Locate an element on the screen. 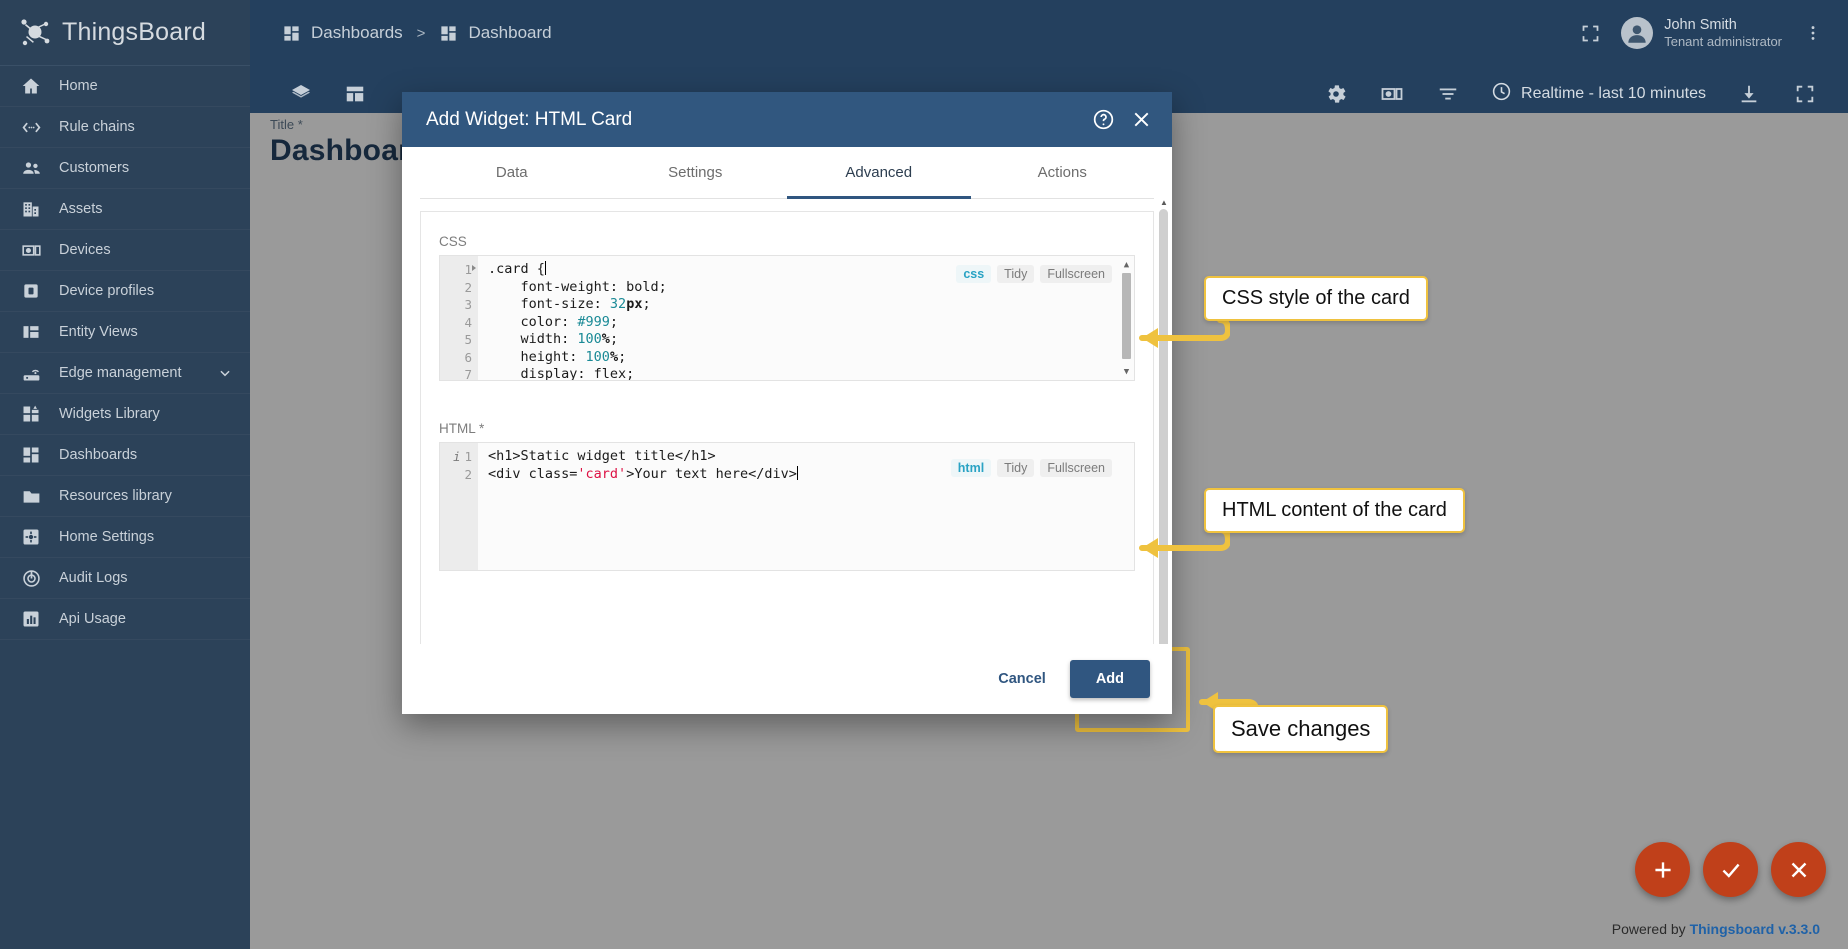 The image size is (1848, 949). sidebar-item-resources-library: Resources library is located at coordinates (125, 496).